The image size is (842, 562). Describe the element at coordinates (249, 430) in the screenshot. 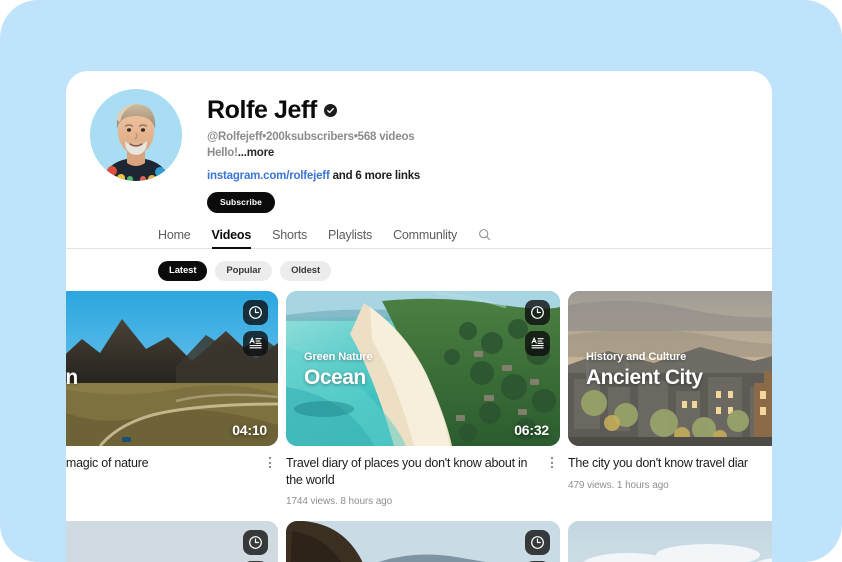

I see `video-duration: 04:10` at that location.